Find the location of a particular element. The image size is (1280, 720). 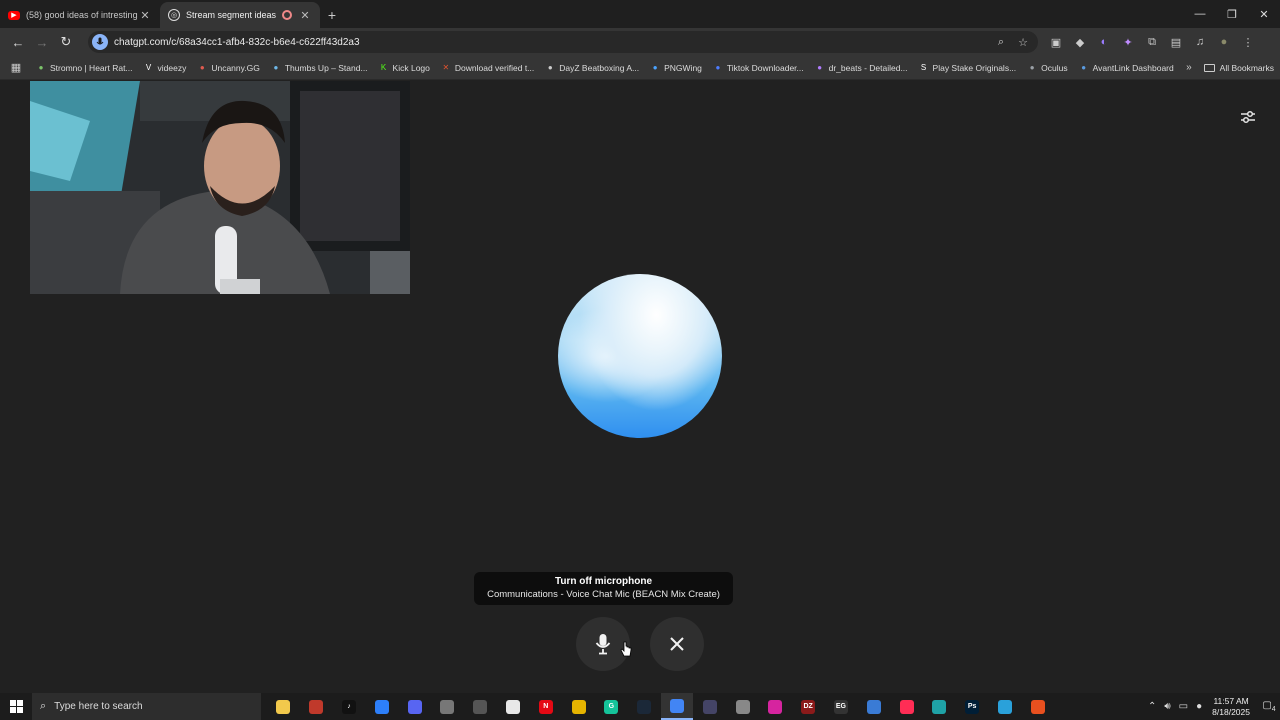

app-red-circle-icon is located at coordinates (316, 706).